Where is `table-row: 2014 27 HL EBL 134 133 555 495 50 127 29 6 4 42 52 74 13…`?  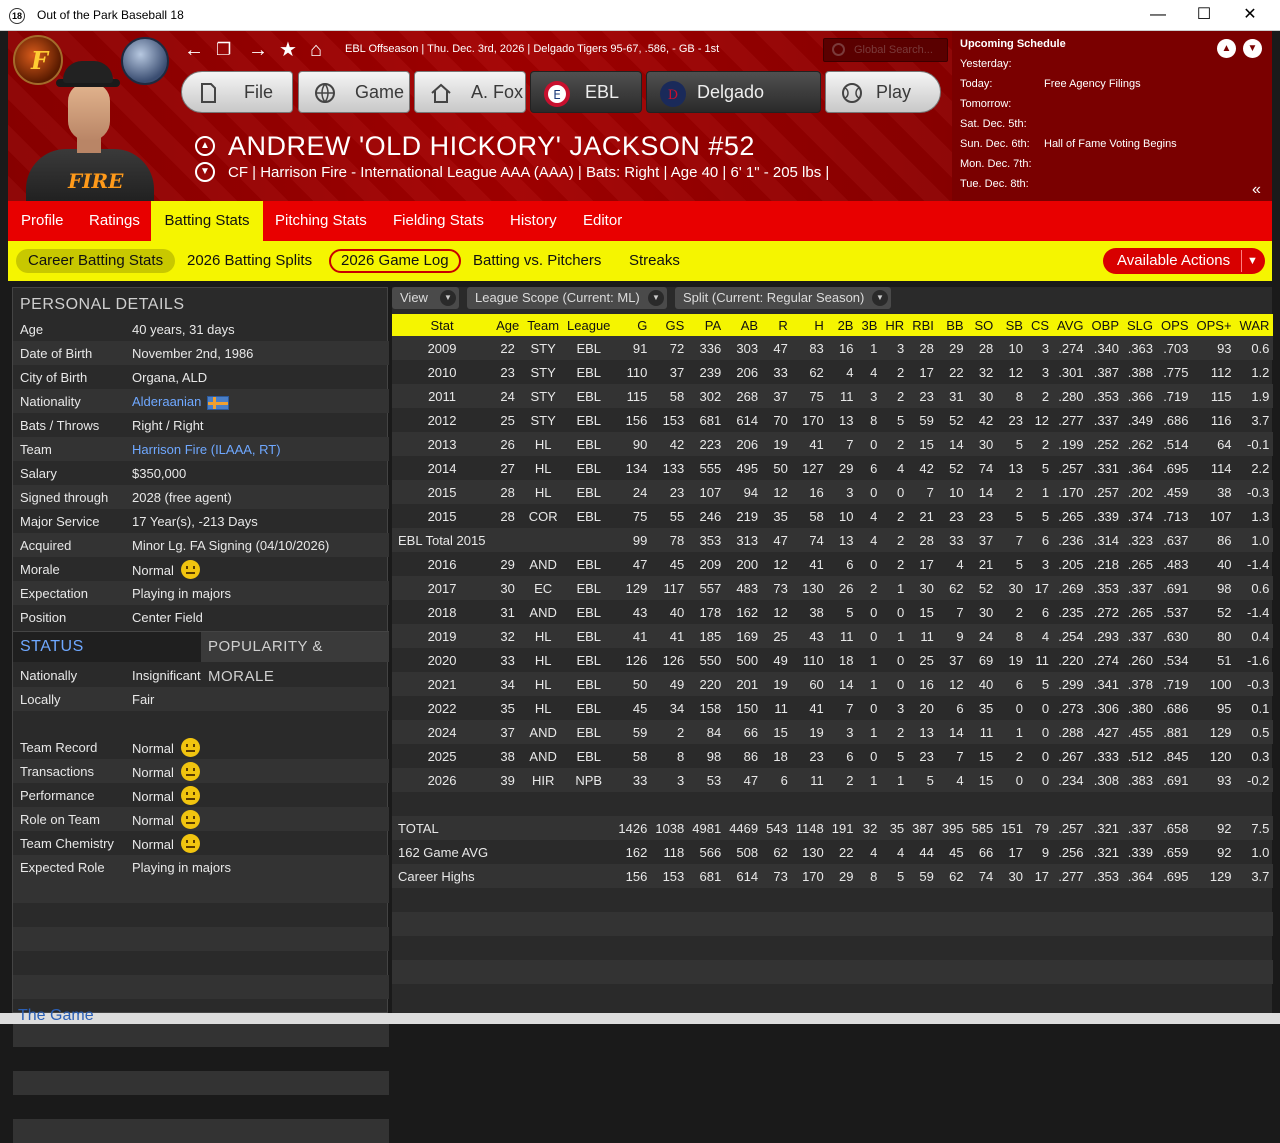
table-row: 2014 27 HL EBL 134 133 555 495 50 127 29 6 4 42 52 74 13… is located at coordinates (832, 468).